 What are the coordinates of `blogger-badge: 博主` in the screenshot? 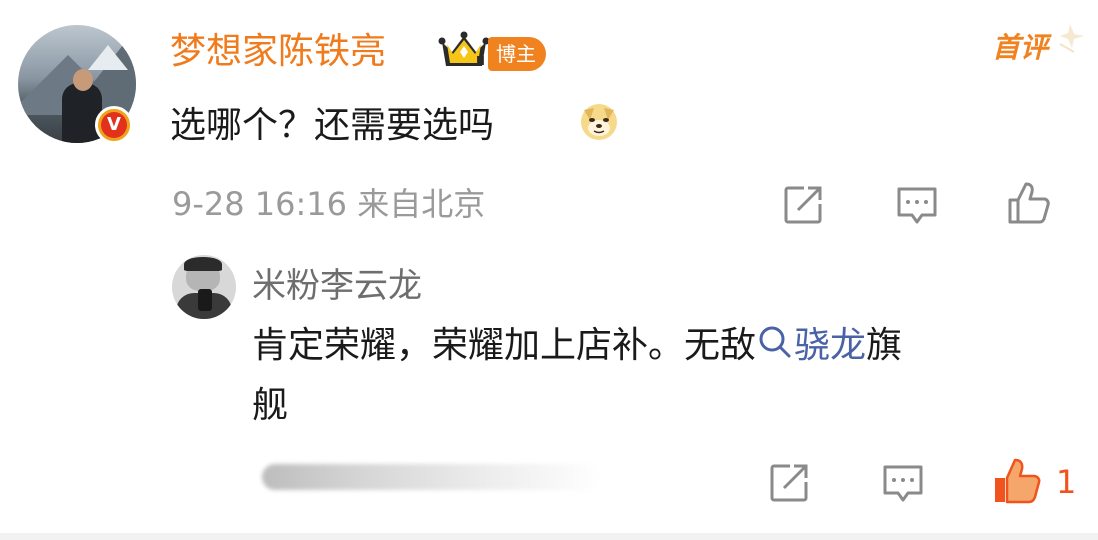 It's located at (517, 54).